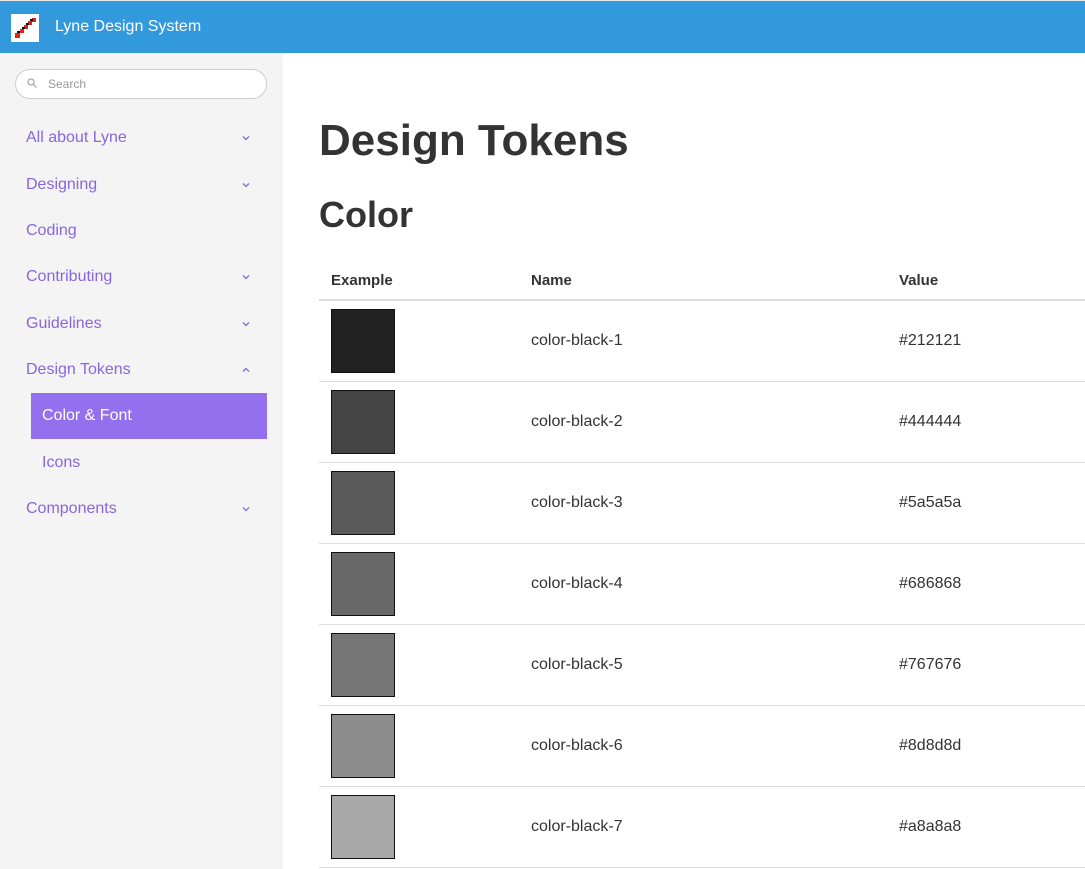 The width and height of the screenshot is (1085, 869). Describe the element at coordinates (702, 827) in the screenshot. I see `table-row: color-black-7 #a8a8a8` at that location.